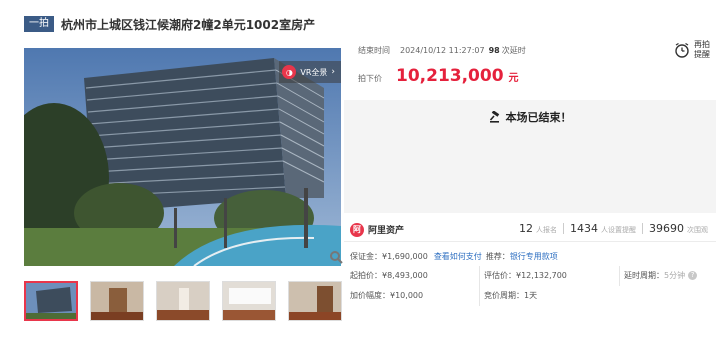 Image resolution: width=720 pixels, height=337 pixels. What do you see at coordinates (458, 256) in the screenshot?
I see `how-to-pay-link: 查看如何支付` at bounding box center [458, 256].